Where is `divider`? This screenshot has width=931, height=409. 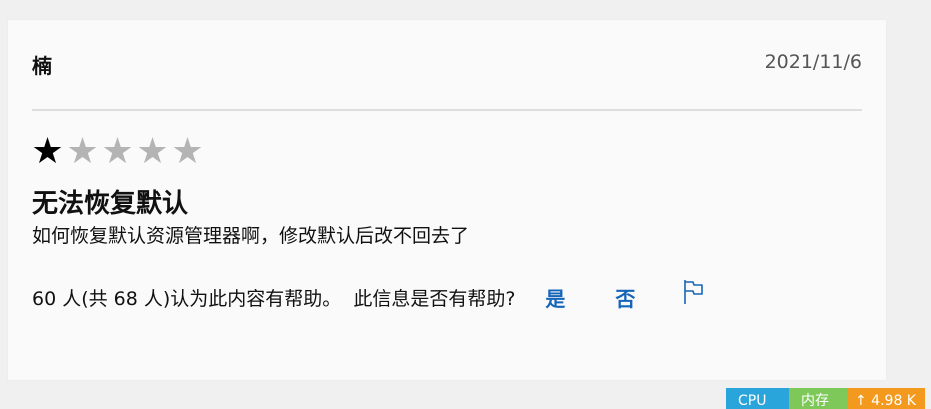
divider is located at coordinates (447, 110).